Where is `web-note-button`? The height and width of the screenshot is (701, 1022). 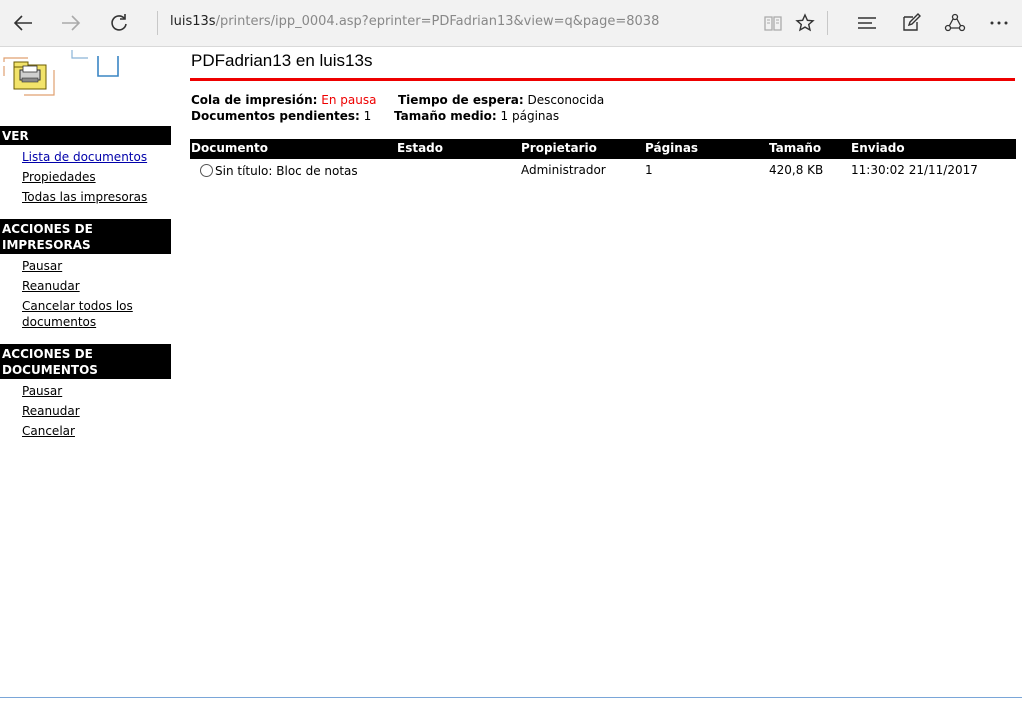 web-note-button is located at coordinates (911, 23).